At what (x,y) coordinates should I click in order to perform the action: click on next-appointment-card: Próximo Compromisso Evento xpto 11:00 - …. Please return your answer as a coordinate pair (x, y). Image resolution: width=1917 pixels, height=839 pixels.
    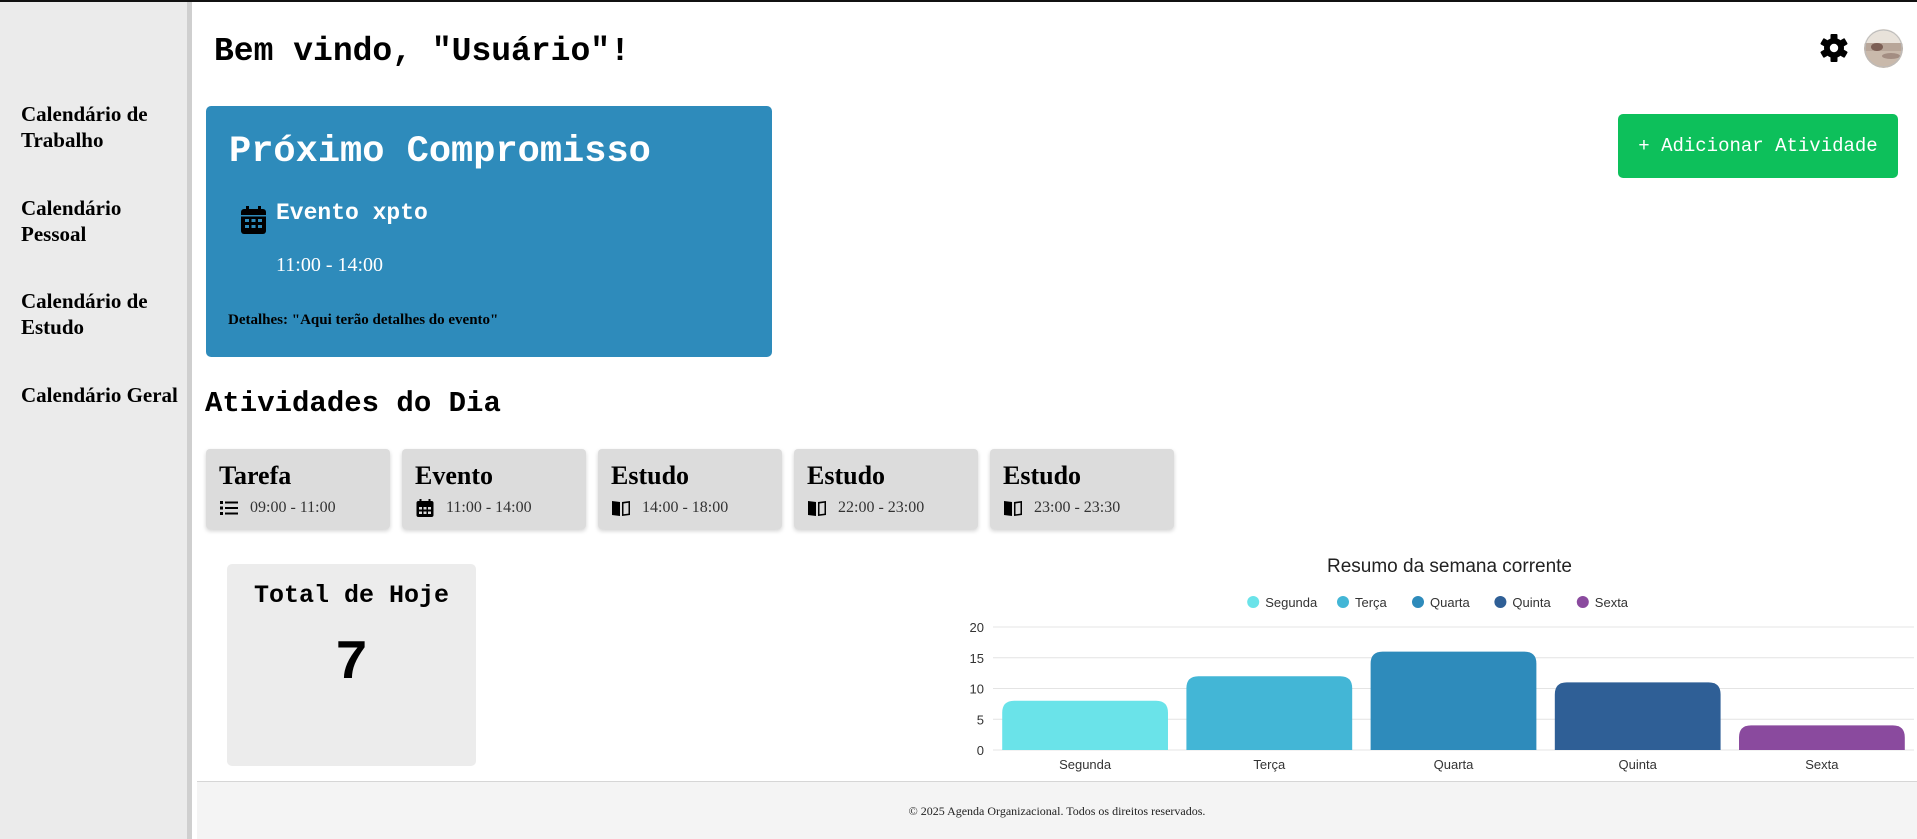
    Looking at the image, I should click on (489, 231).